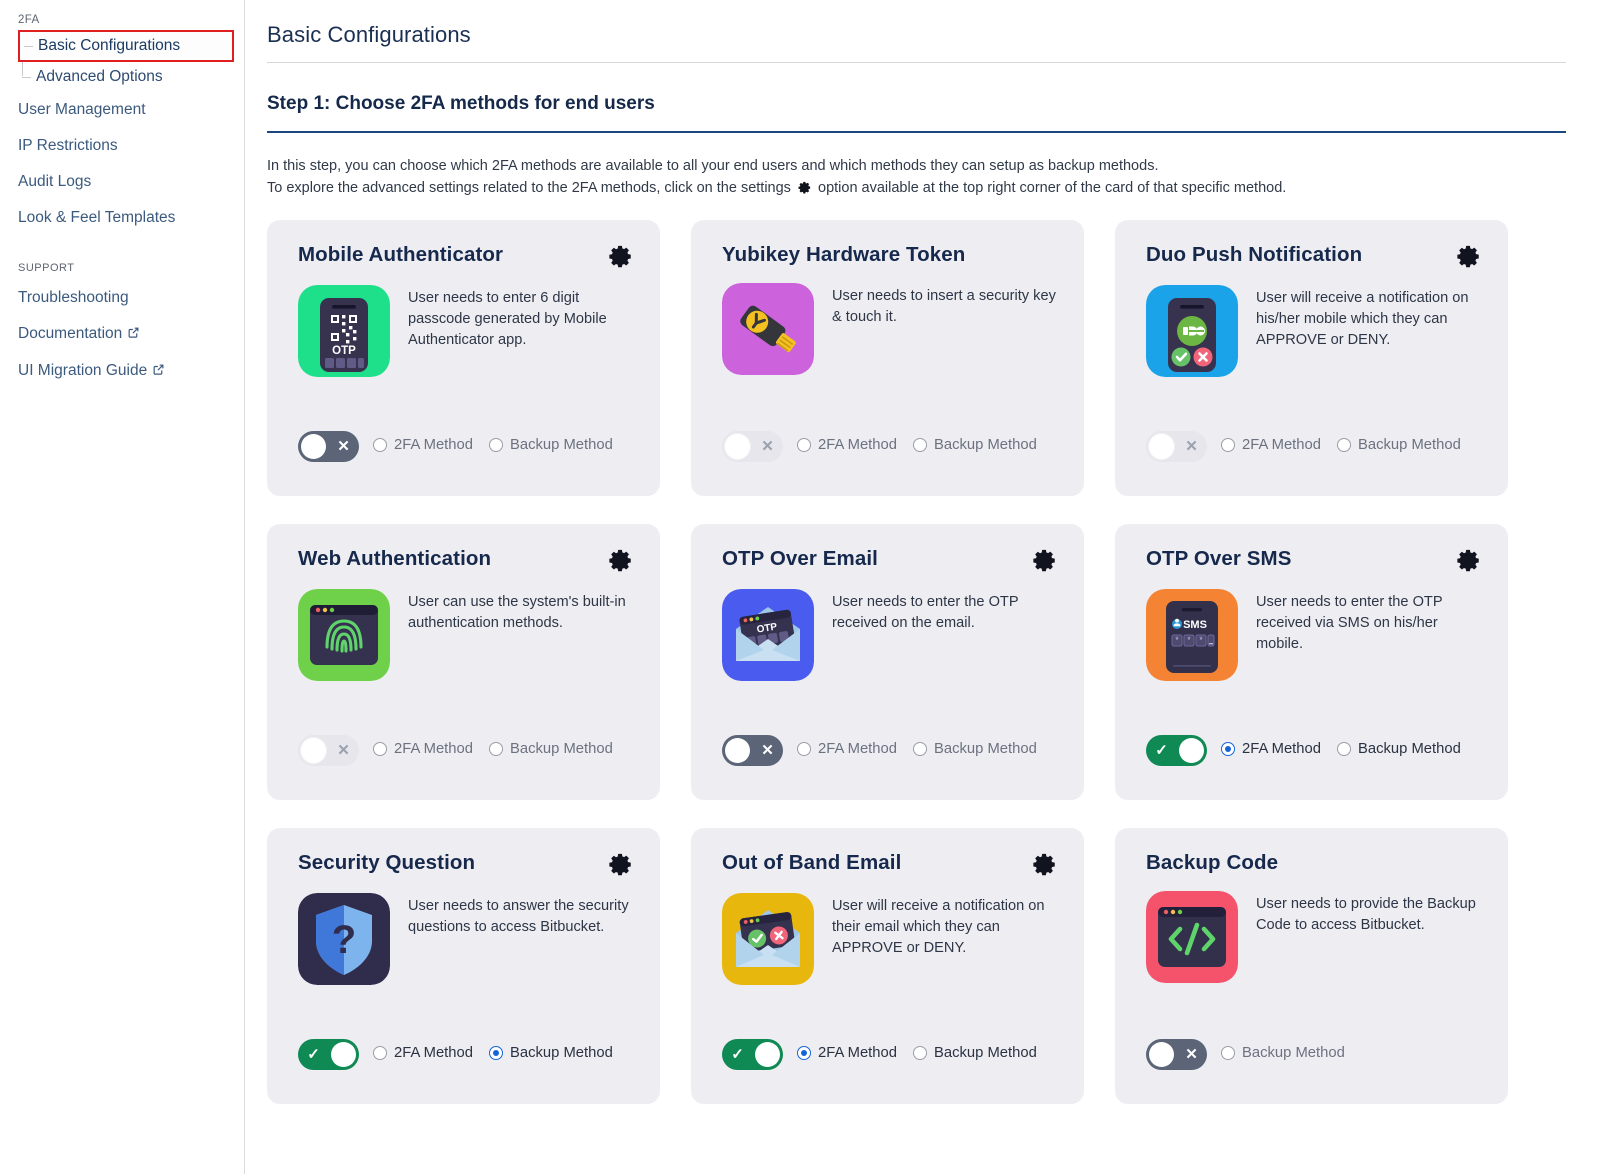 The width and height of the screenshot is (1600, 1174). Describe the element at coordinates (126, 46) in the screenshot. I see `sidebar-tree-item-basic-configurations: Basic Configurations` at that location.